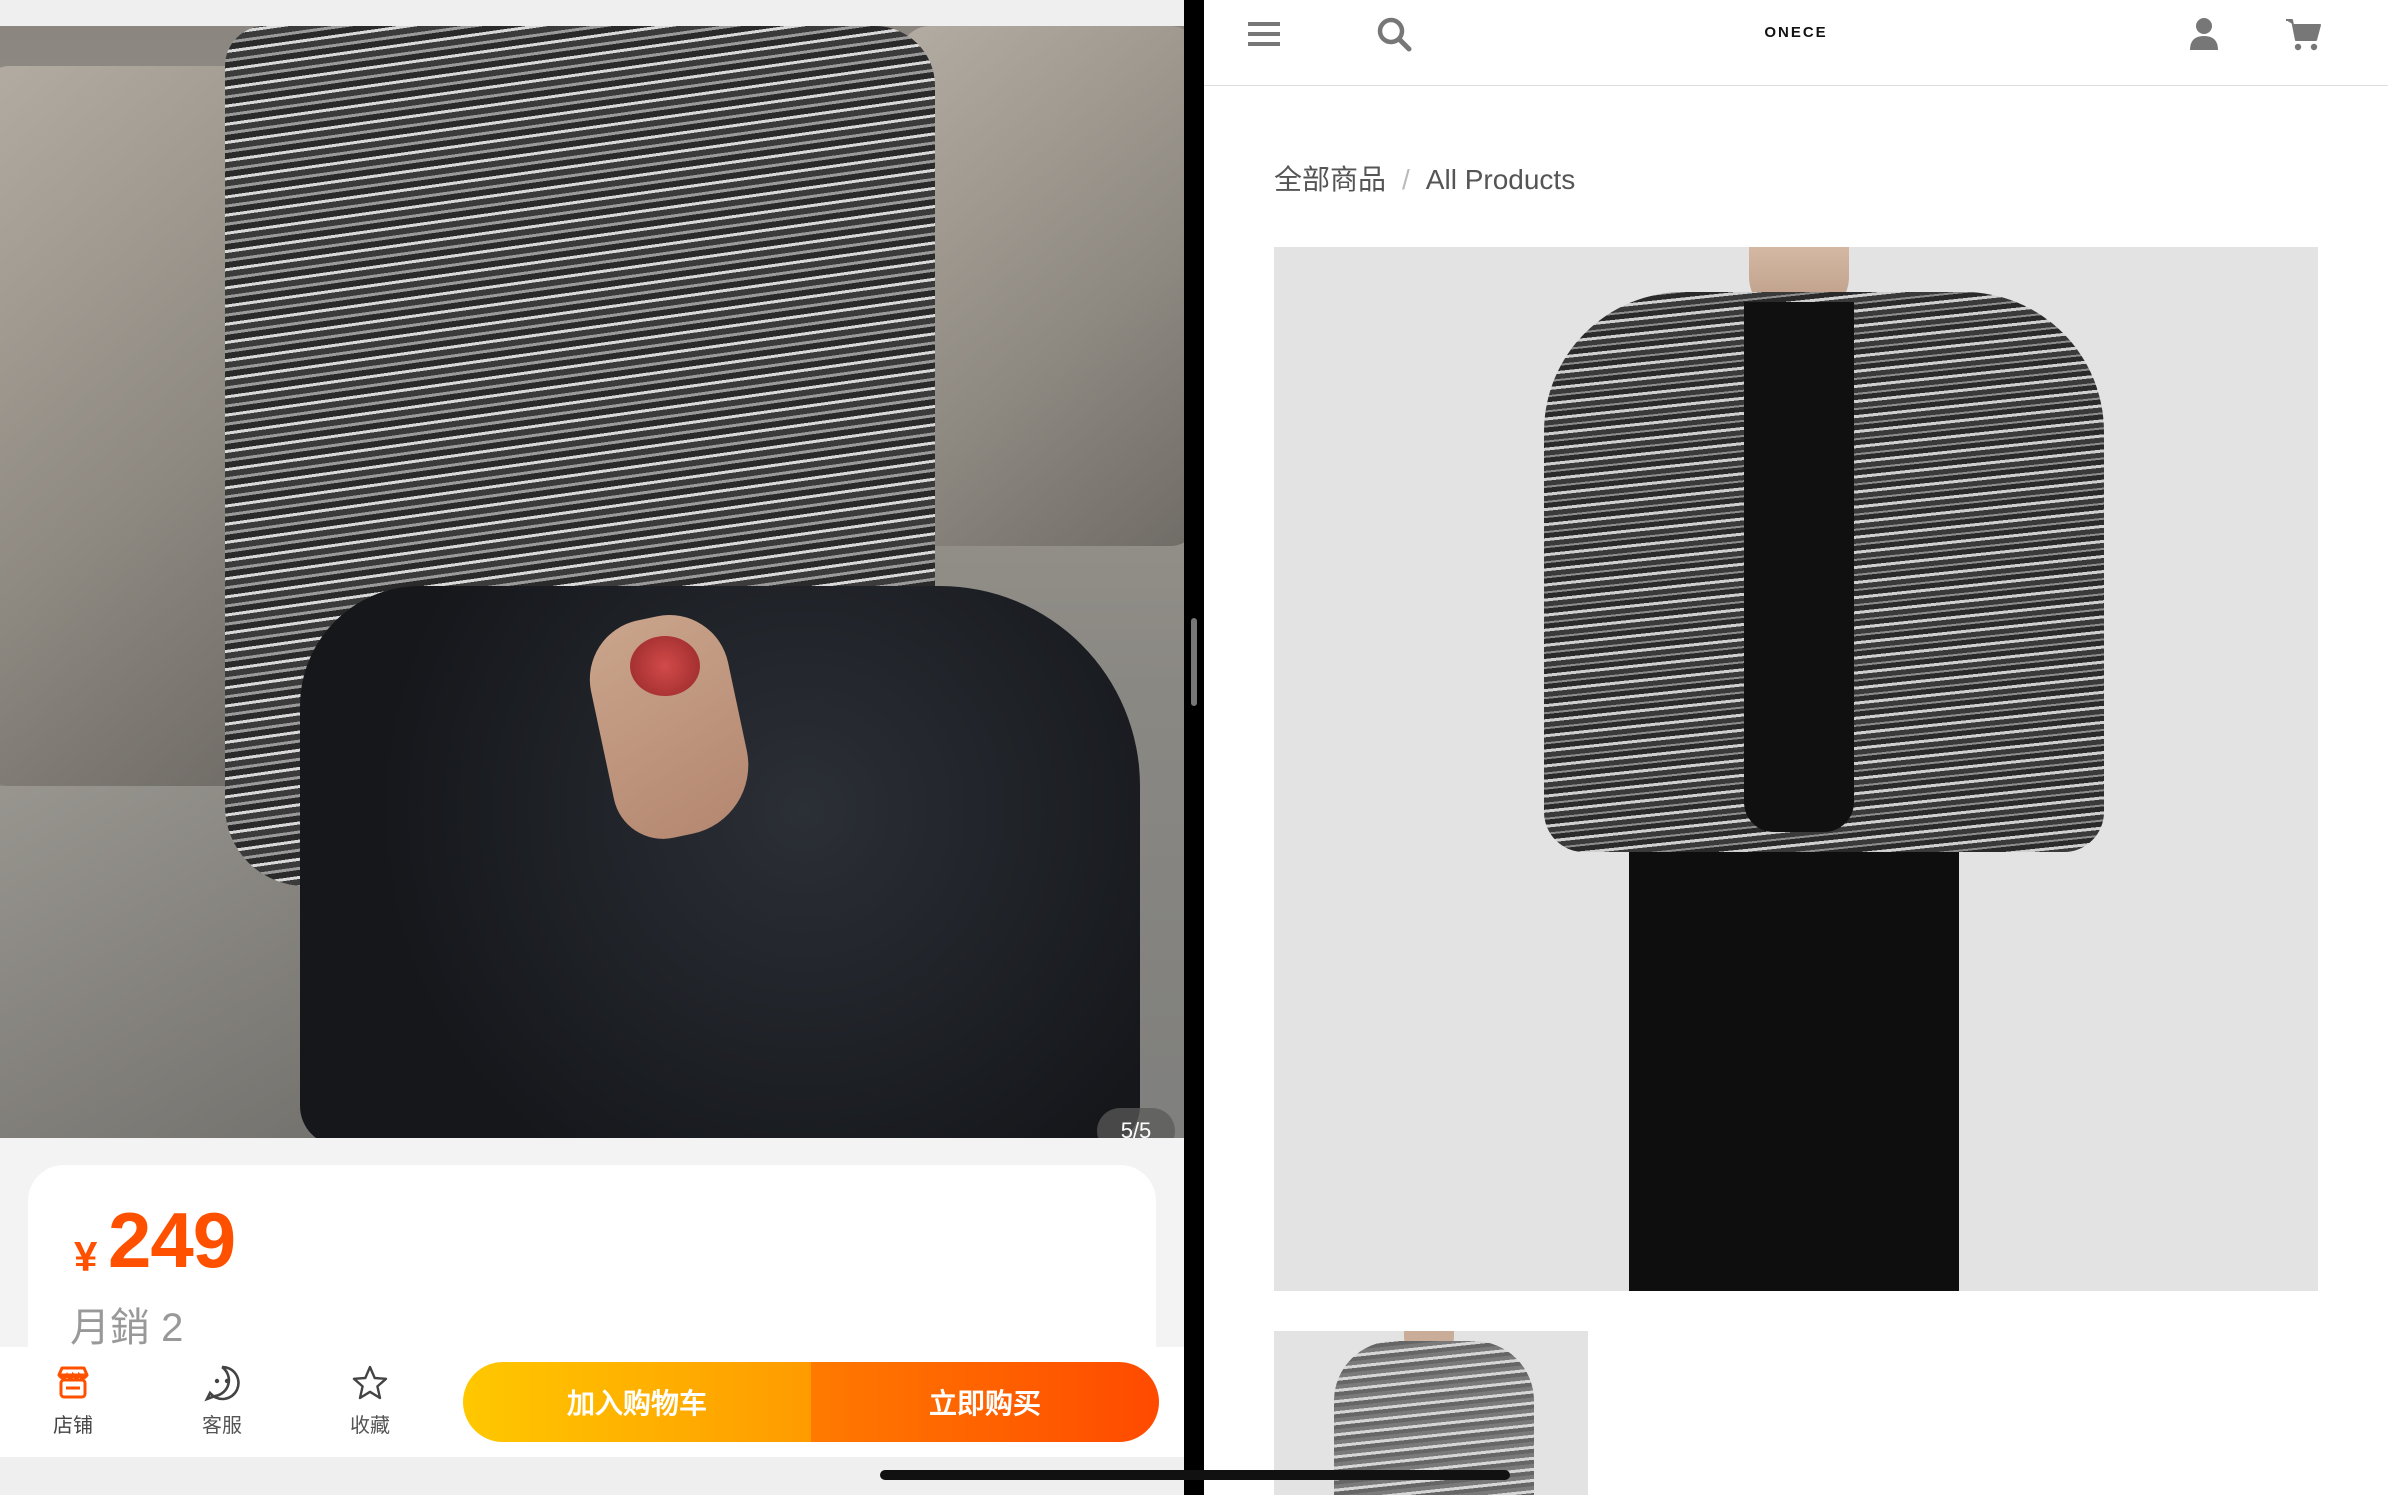 The height and width of the screenshot is (1495, 2388). I want to click on pants-shape, so click(1794, 1049).